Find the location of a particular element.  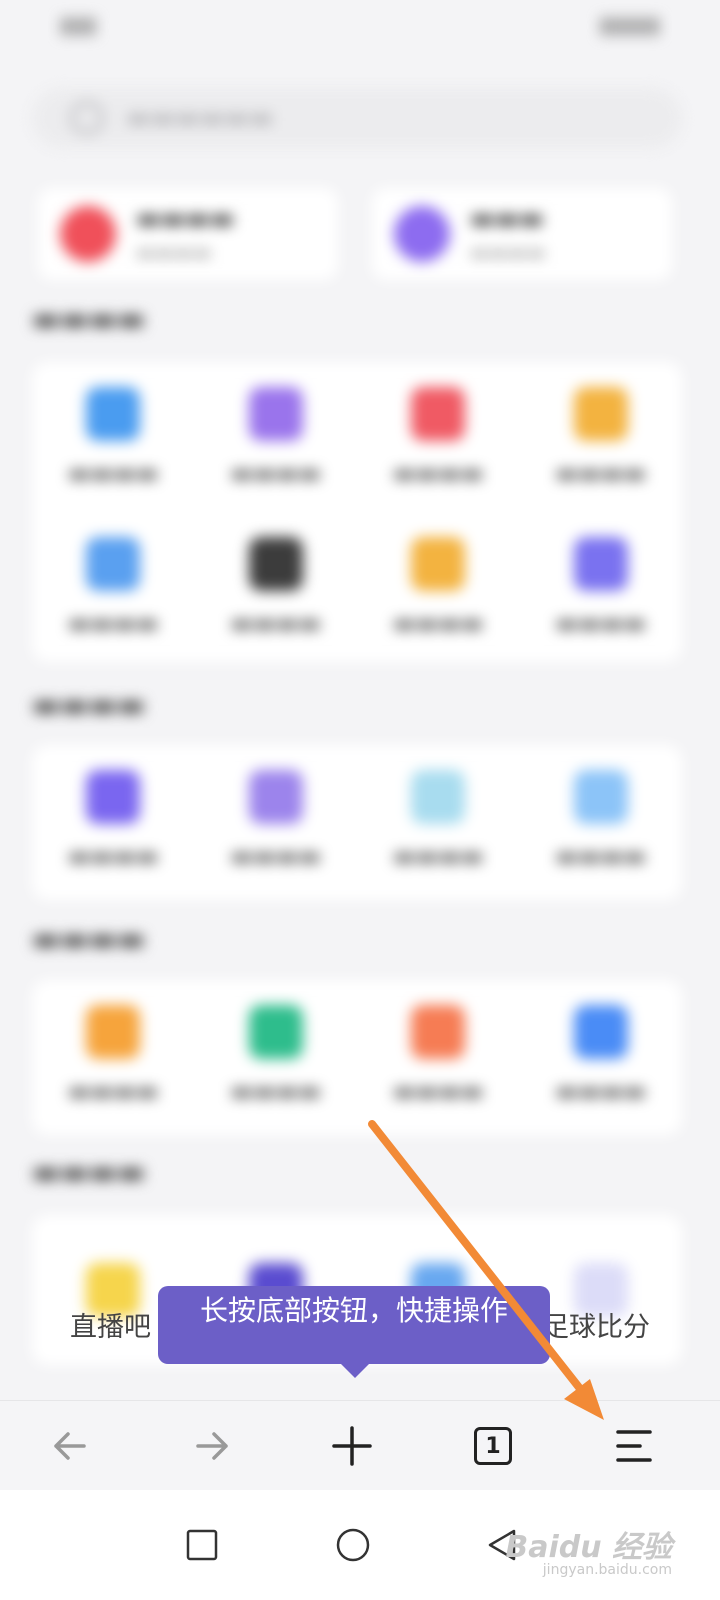

menu-icon is located at coordinates (634, 1446).